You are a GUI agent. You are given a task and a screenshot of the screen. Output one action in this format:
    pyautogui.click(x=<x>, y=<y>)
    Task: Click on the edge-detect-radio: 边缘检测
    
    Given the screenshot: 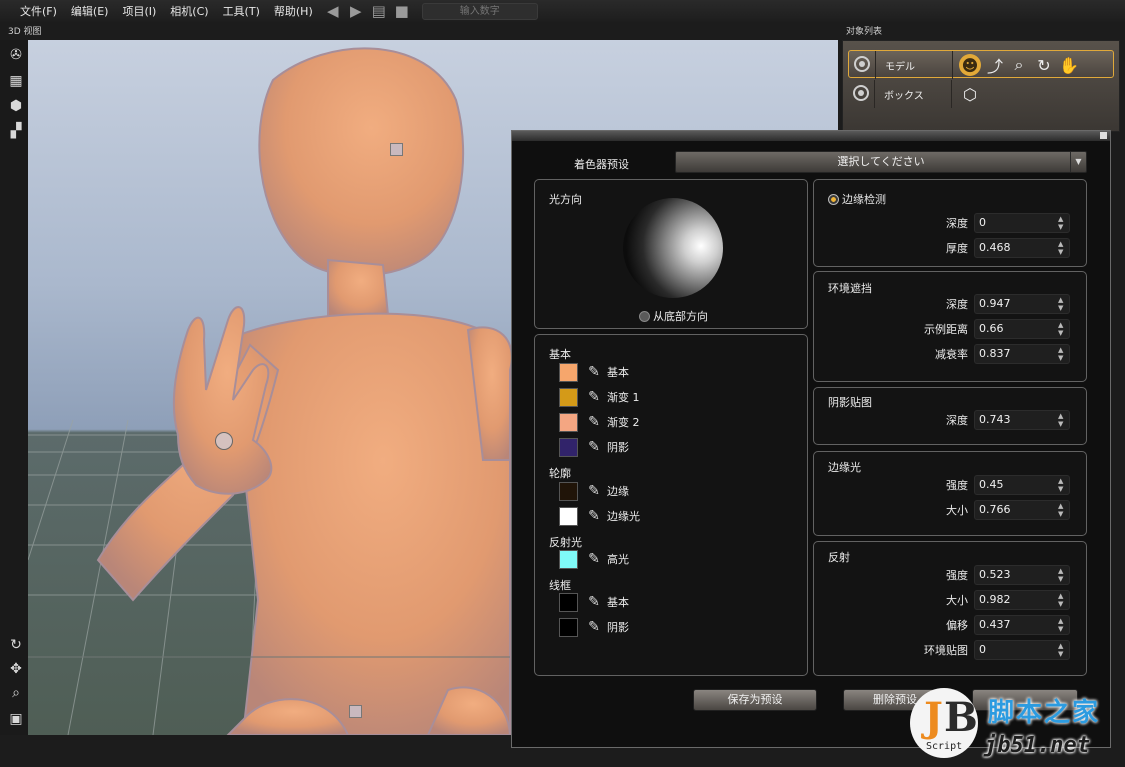 What is the action you would take?
    pyautogui.click(x=857, y=199)
    